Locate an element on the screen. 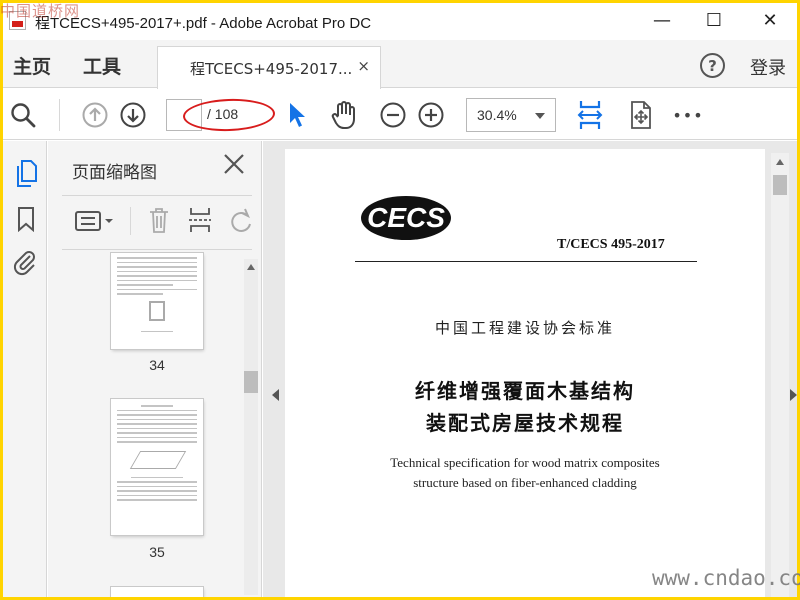  standard-code: T/CECS 495-2017 is located at coordinates (611, 244).